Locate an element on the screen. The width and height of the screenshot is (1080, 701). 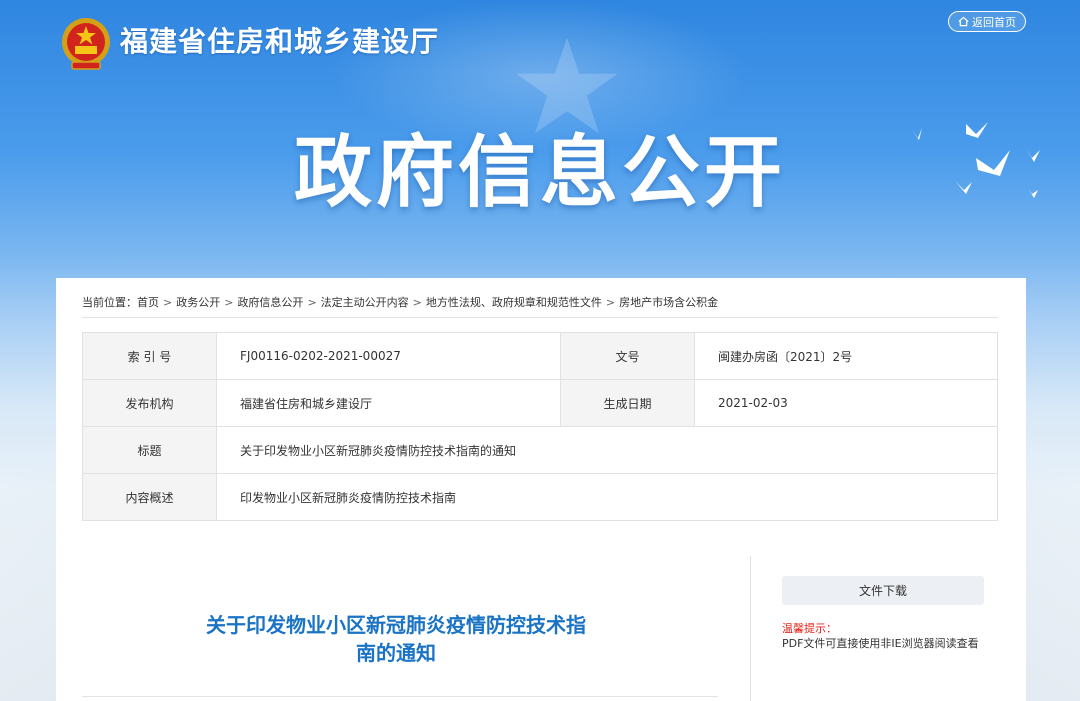
index-number-value: FJ00116-0202-2021-00027 is located at coordinates (388, 356).